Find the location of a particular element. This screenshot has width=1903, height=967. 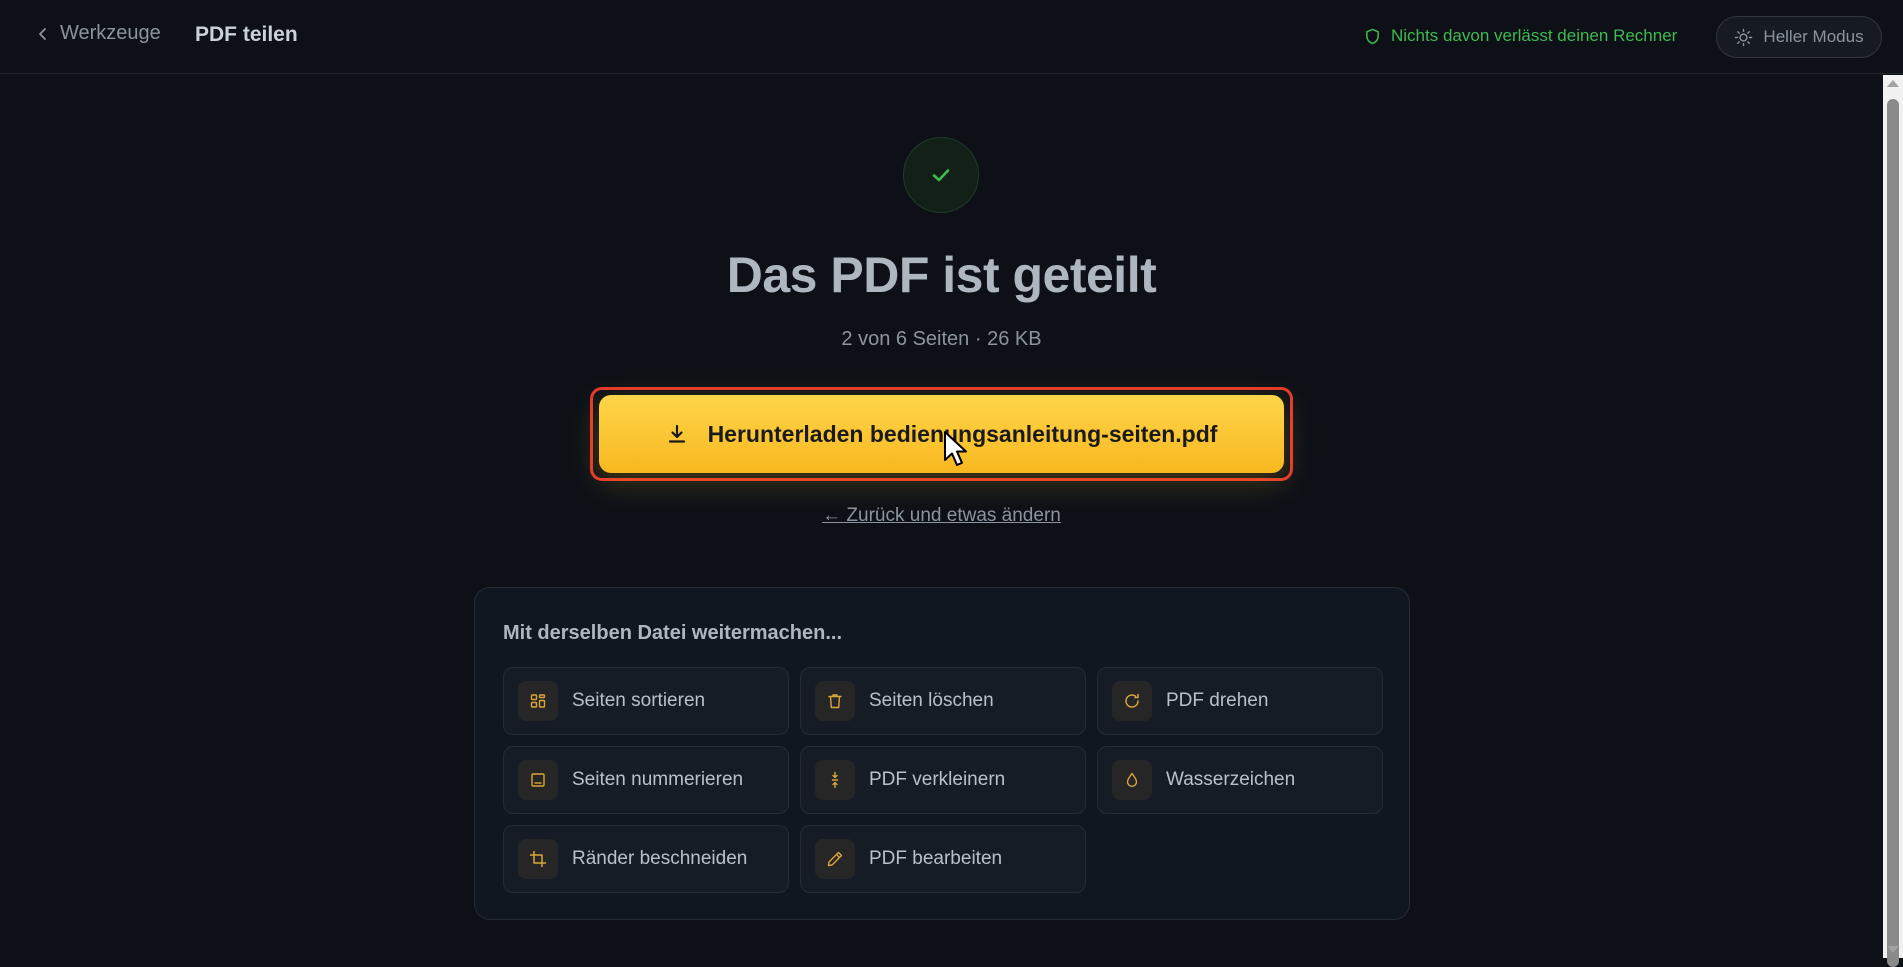

back-link-label: Werkzeuge is located at coordinates (110, 33).